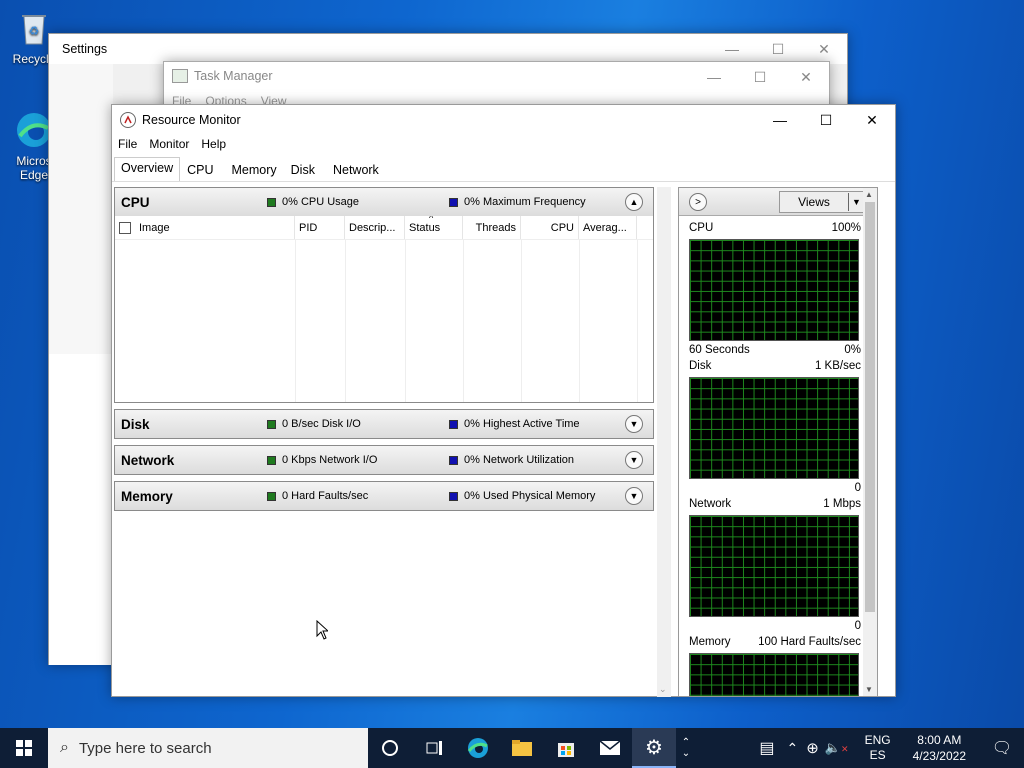 The height and width of the screenshot is (768, 1024). Describe the element at coordinates (390, 748) in the screenshot. I see `cortana-icon` at that location.